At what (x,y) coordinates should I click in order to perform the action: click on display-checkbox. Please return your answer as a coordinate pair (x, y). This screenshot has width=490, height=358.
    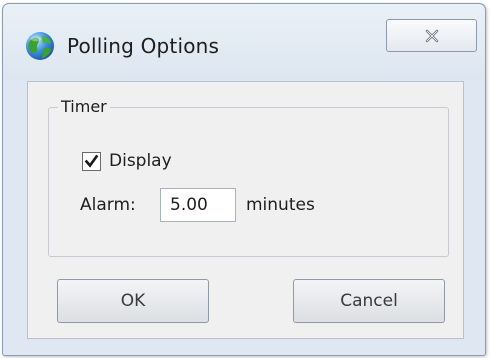
    Looking at the image, I should click on (91, 161).